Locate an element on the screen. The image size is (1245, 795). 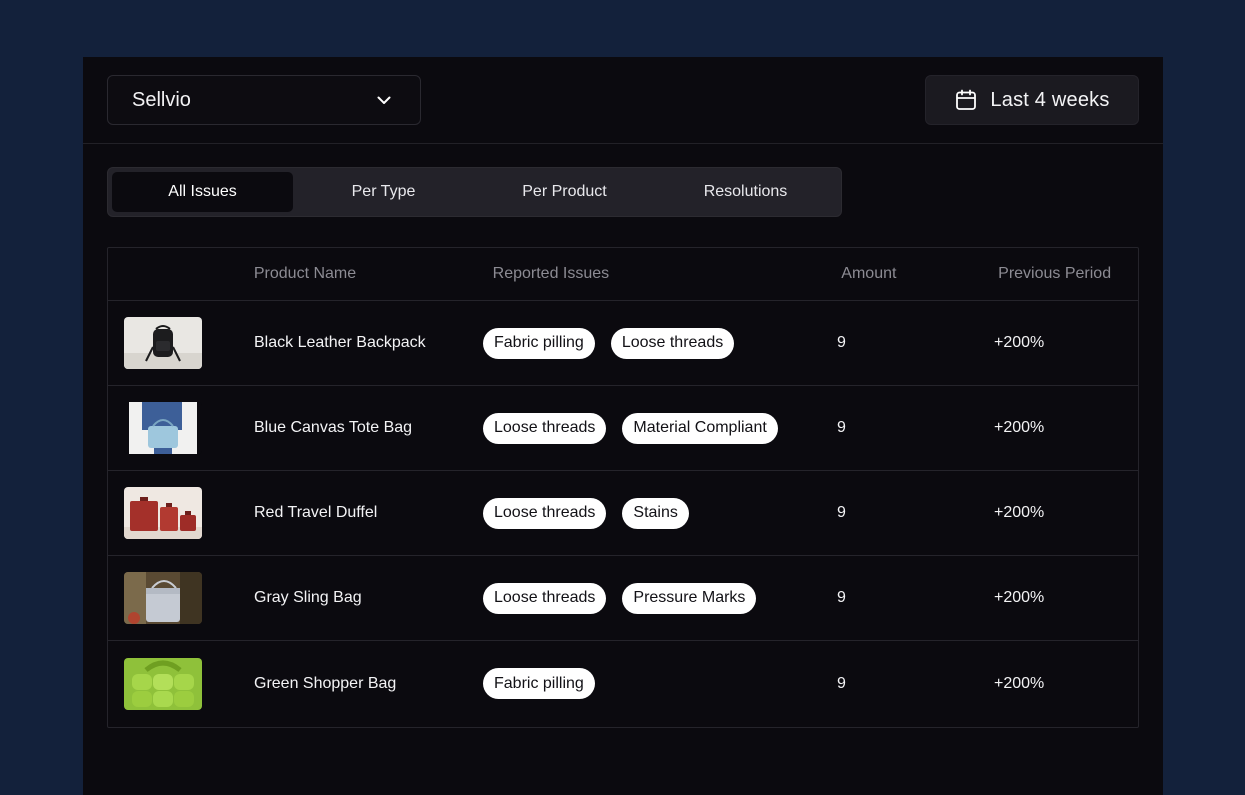
column-header-amount: Amount is located at coordinates (869, 273).